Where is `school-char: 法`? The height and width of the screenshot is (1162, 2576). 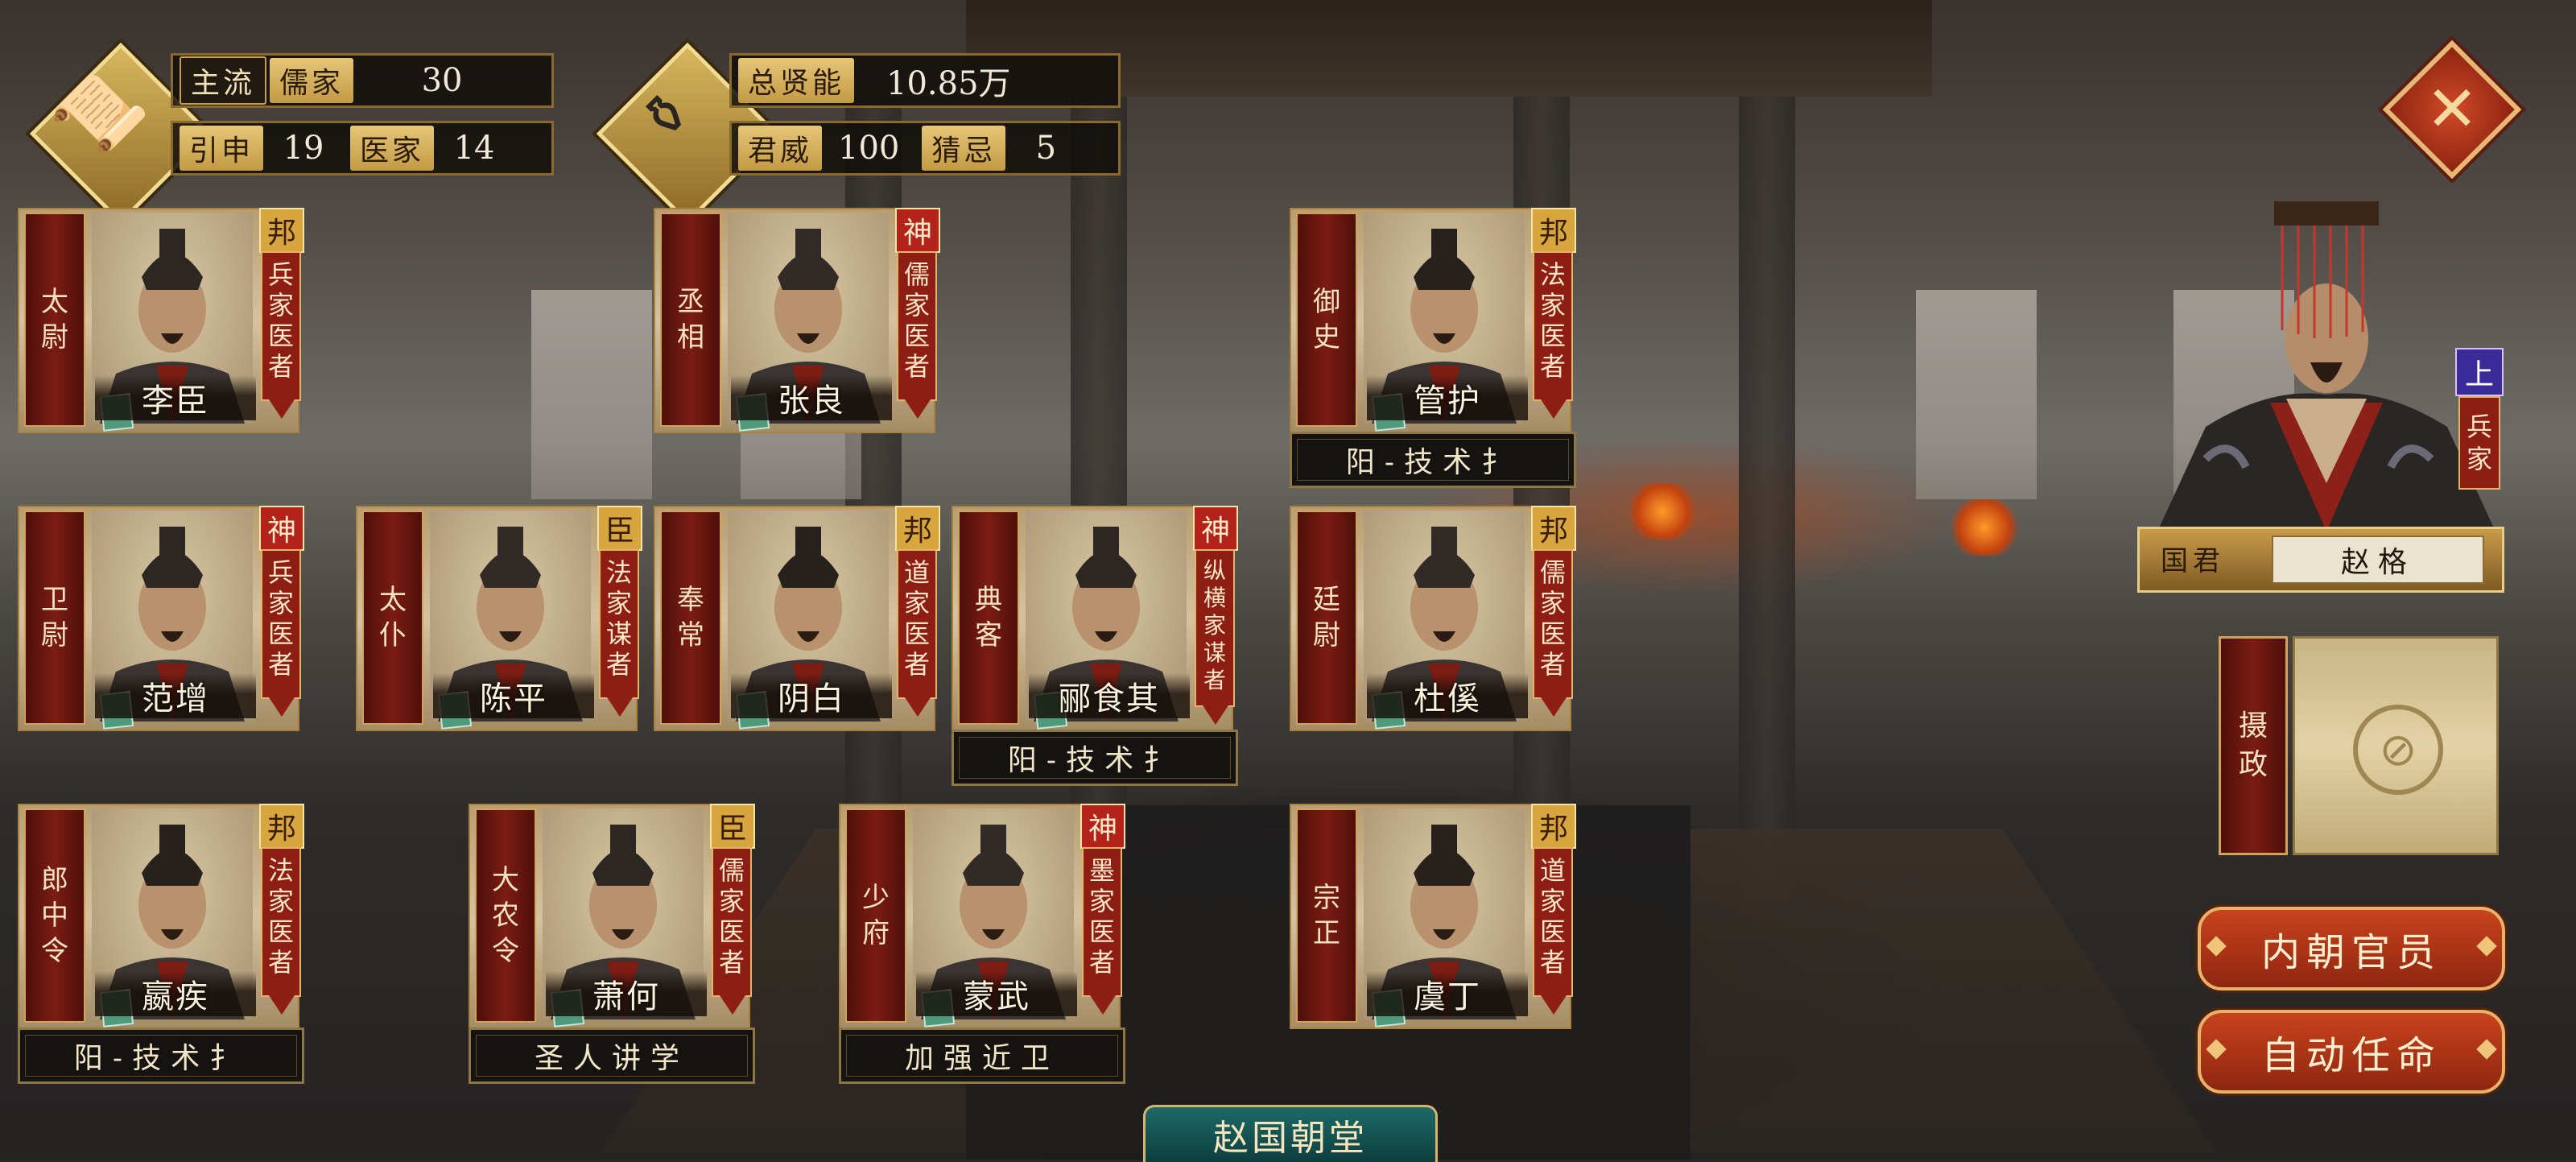
school-char: 法 is located at coordinates (280, 870).